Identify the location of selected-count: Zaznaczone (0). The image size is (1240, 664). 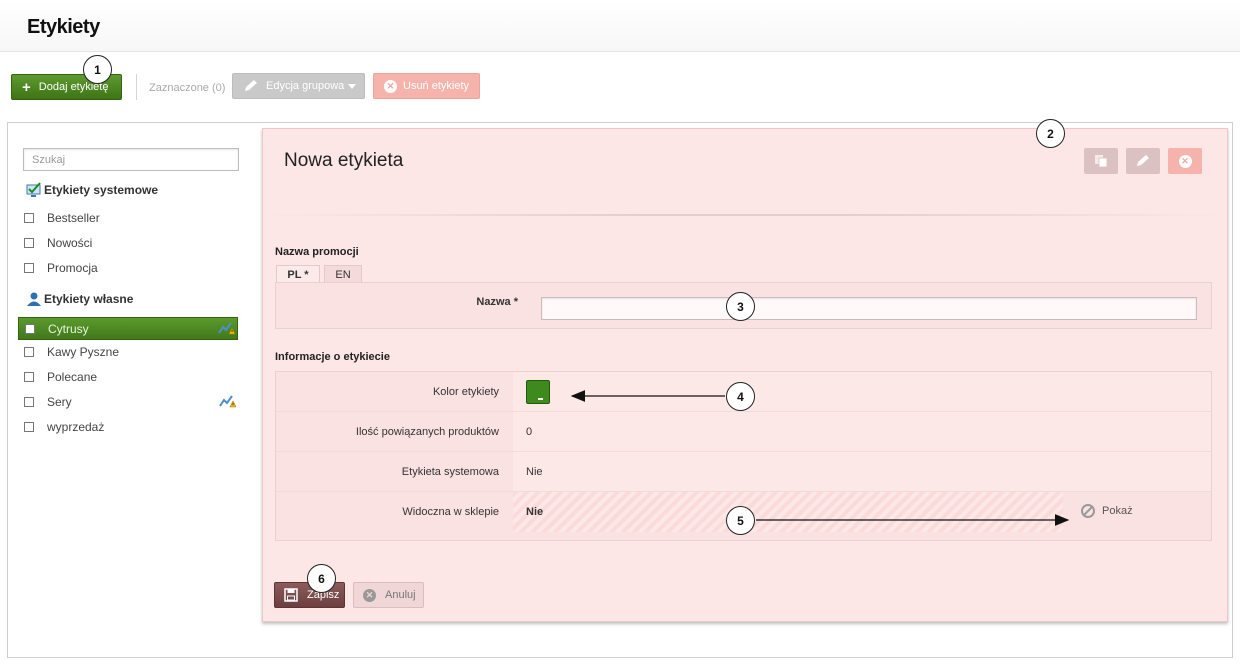
(187, 88).